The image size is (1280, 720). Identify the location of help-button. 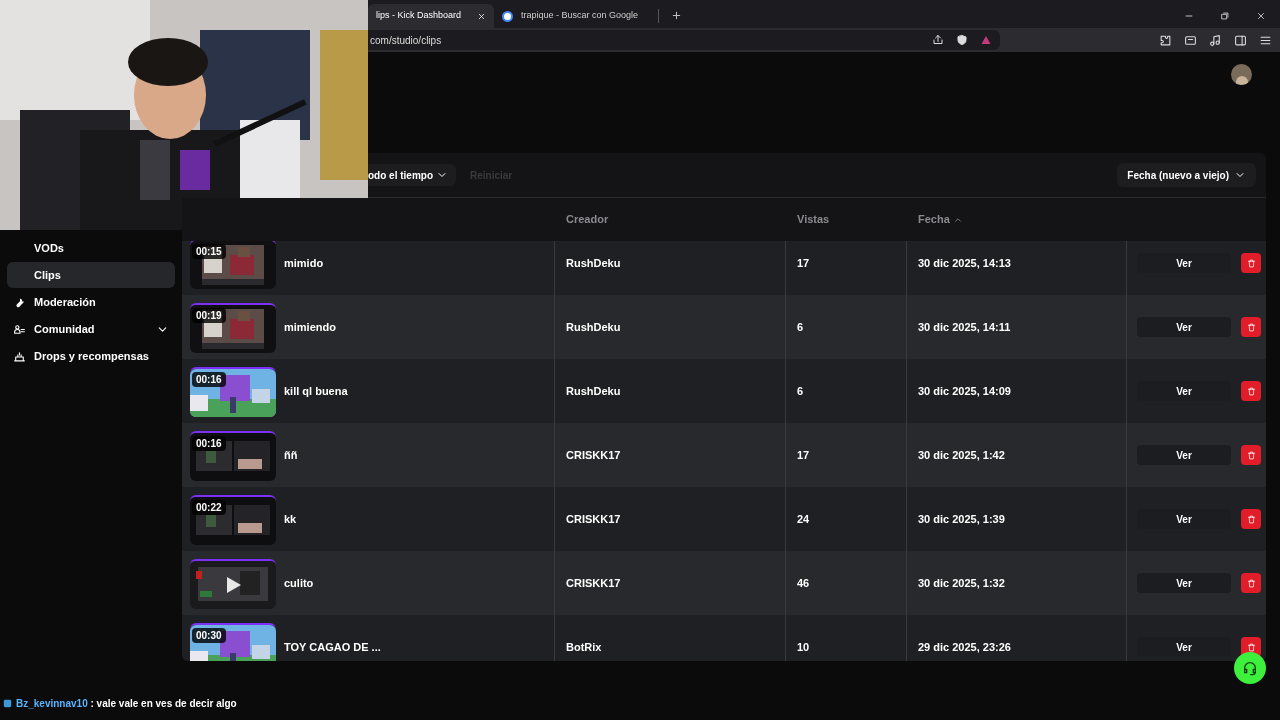
(1250, 668).